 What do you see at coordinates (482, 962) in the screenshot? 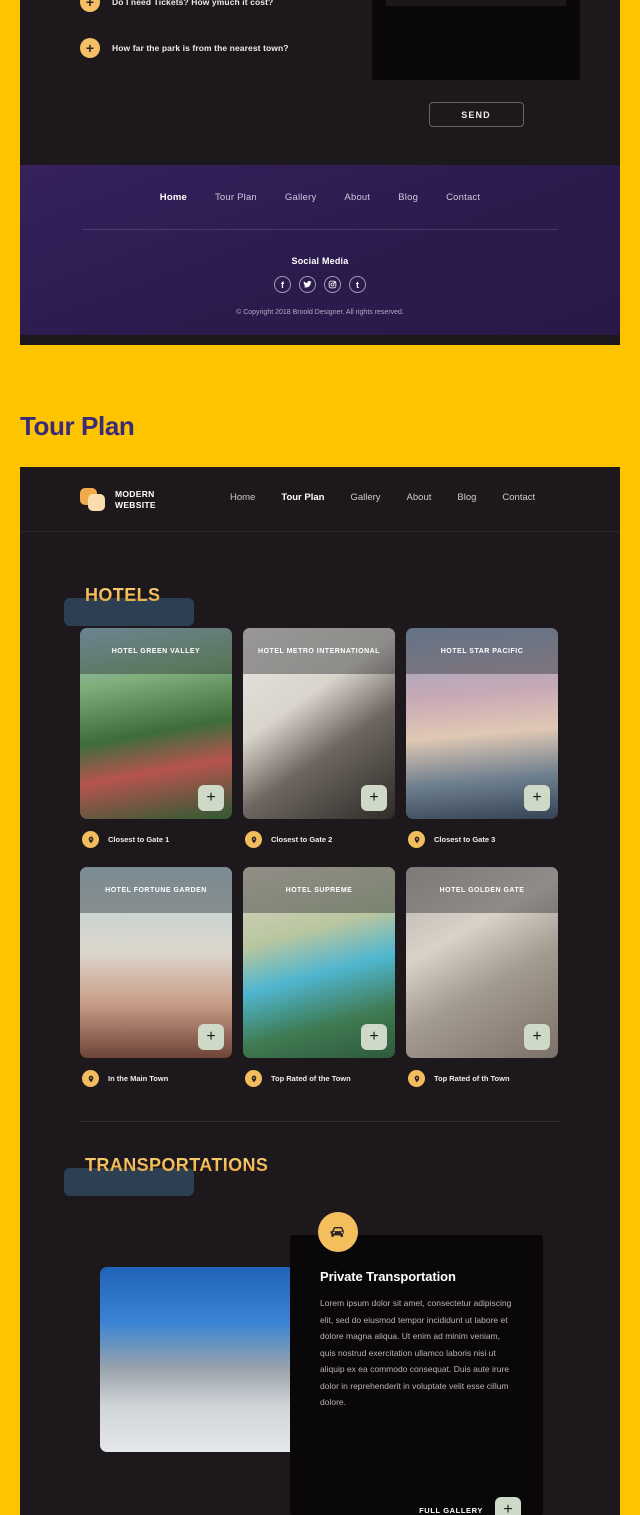
I see `hotel-image: HOTEL GOLDEN GATE +` at bounding box center [482, 962].